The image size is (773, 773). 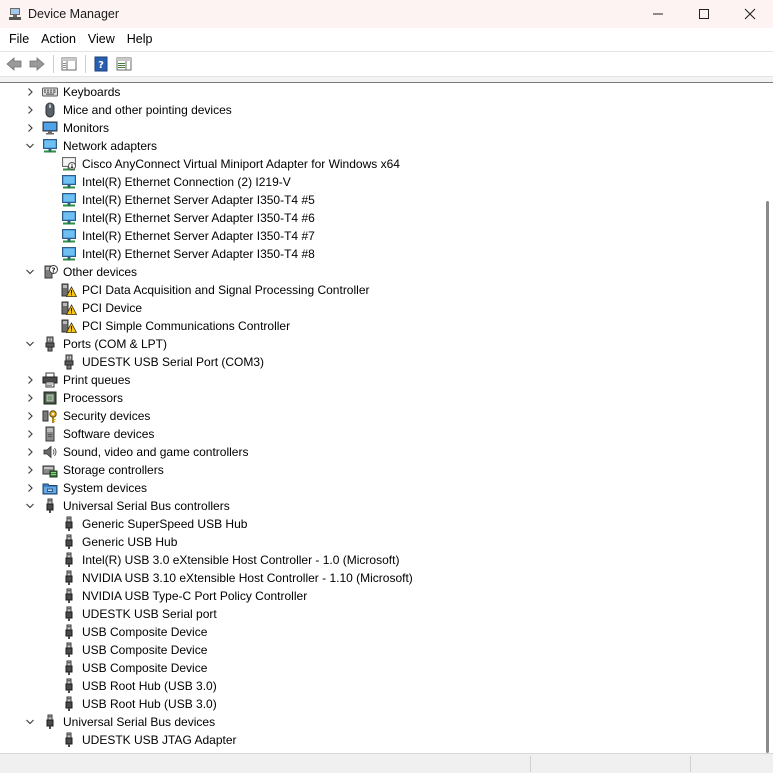 I want to click on tree-device-row: UDESTK USB Serial Port (COM3), so click(x=381, y=362).